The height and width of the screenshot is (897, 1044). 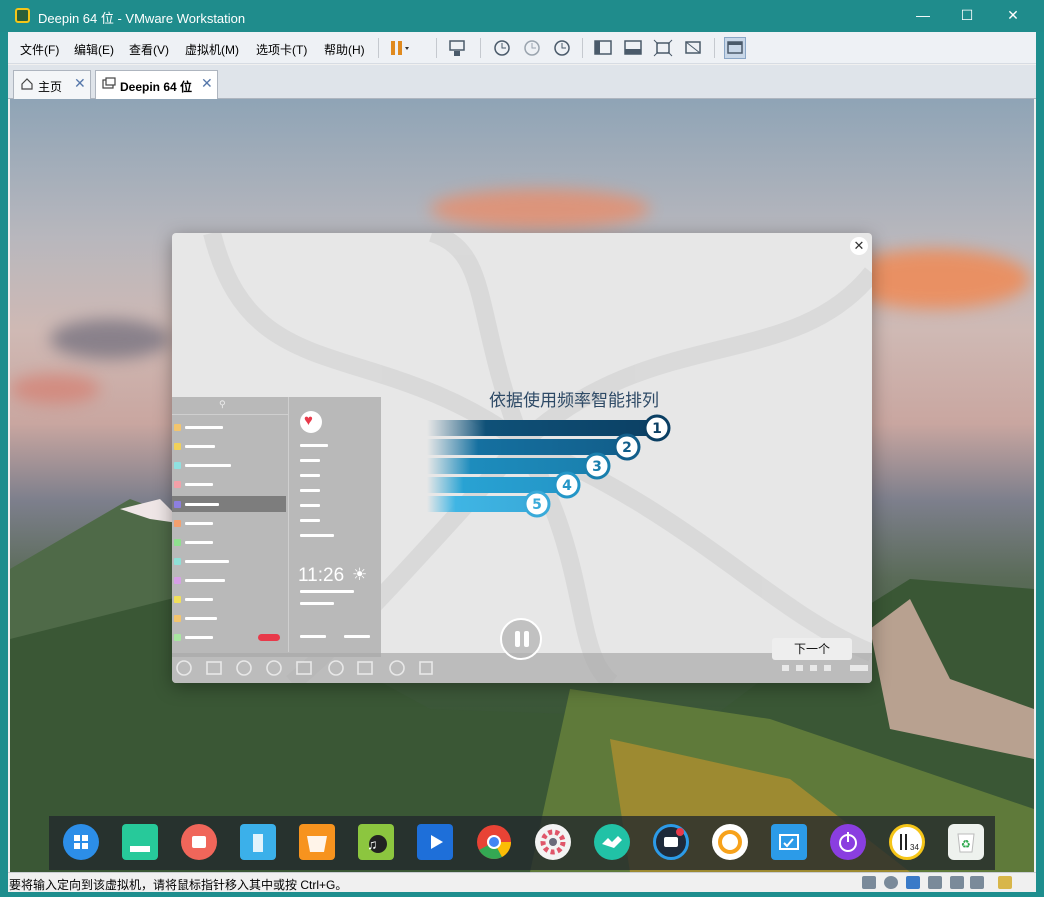 I want to click on sun-icon: ☀, so click(x=360, y=574).